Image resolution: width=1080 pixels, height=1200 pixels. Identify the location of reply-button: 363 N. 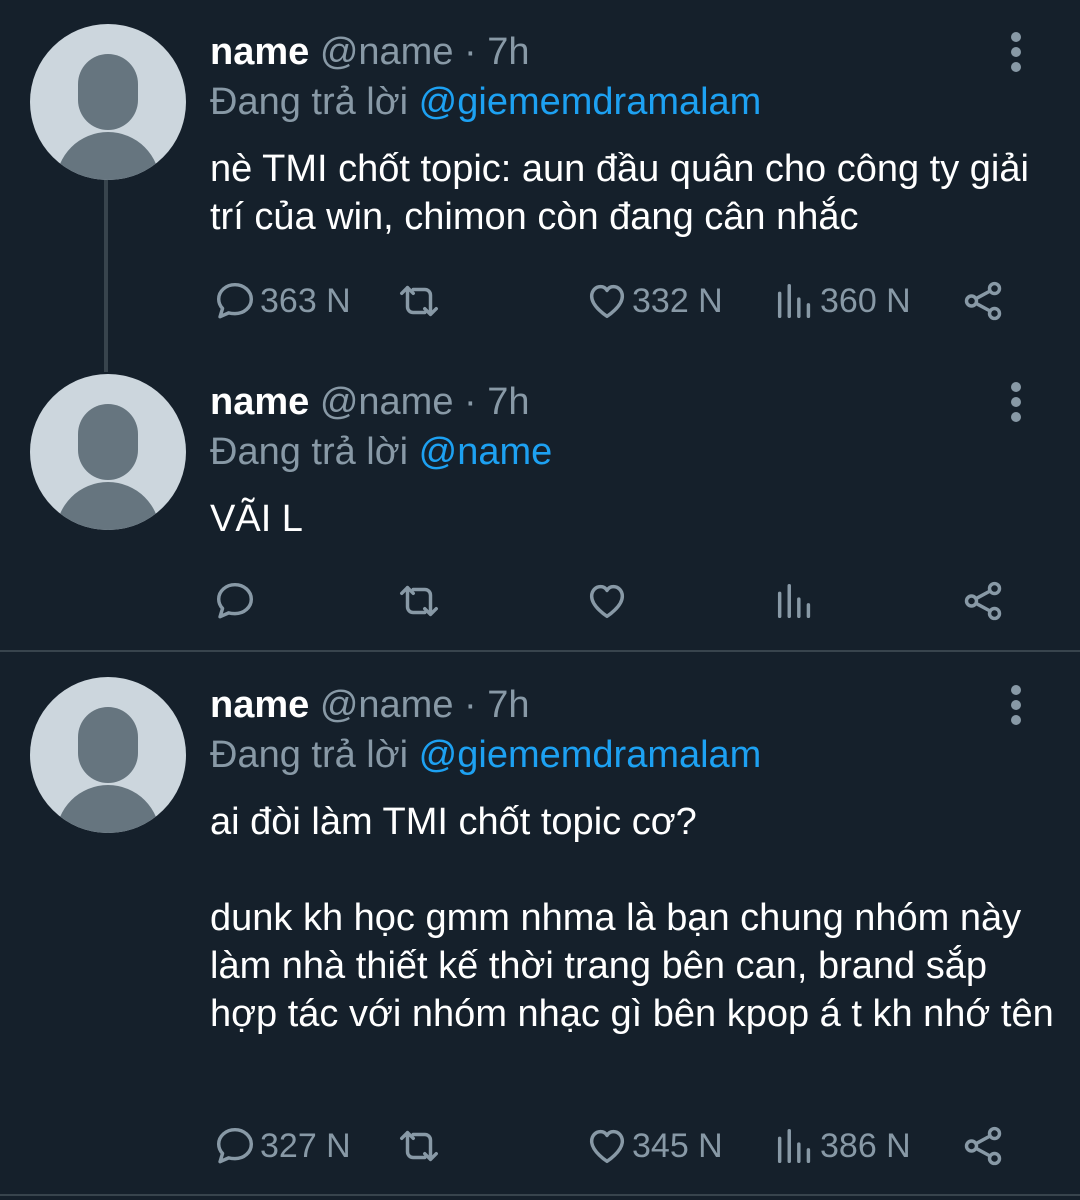
(281, 301).